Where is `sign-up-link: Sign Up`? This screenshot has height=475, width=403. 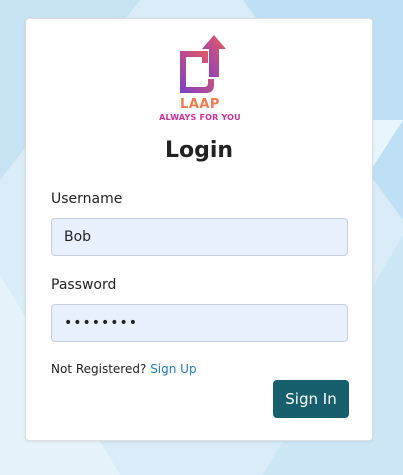 sign-up-link: Sign Up is located at coordinates (173, 369).